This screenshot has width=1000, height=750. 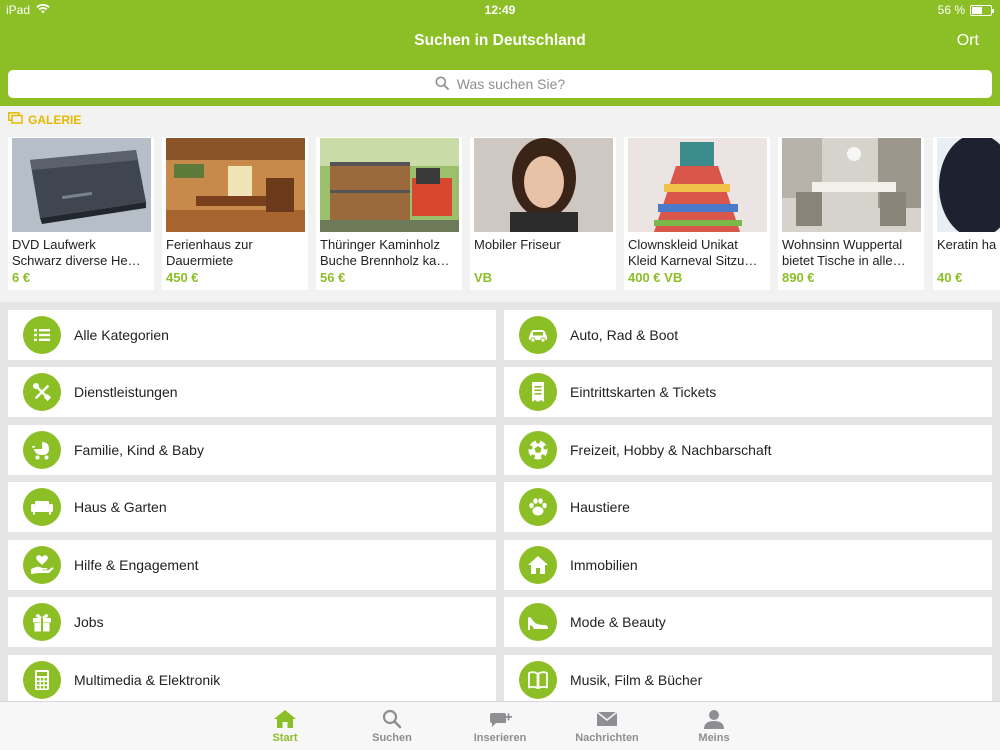 What do you see at coordinates (55, 119) in the screenshot?
I see `gallery-label: GALERIE` at bounding box center [55, 119].